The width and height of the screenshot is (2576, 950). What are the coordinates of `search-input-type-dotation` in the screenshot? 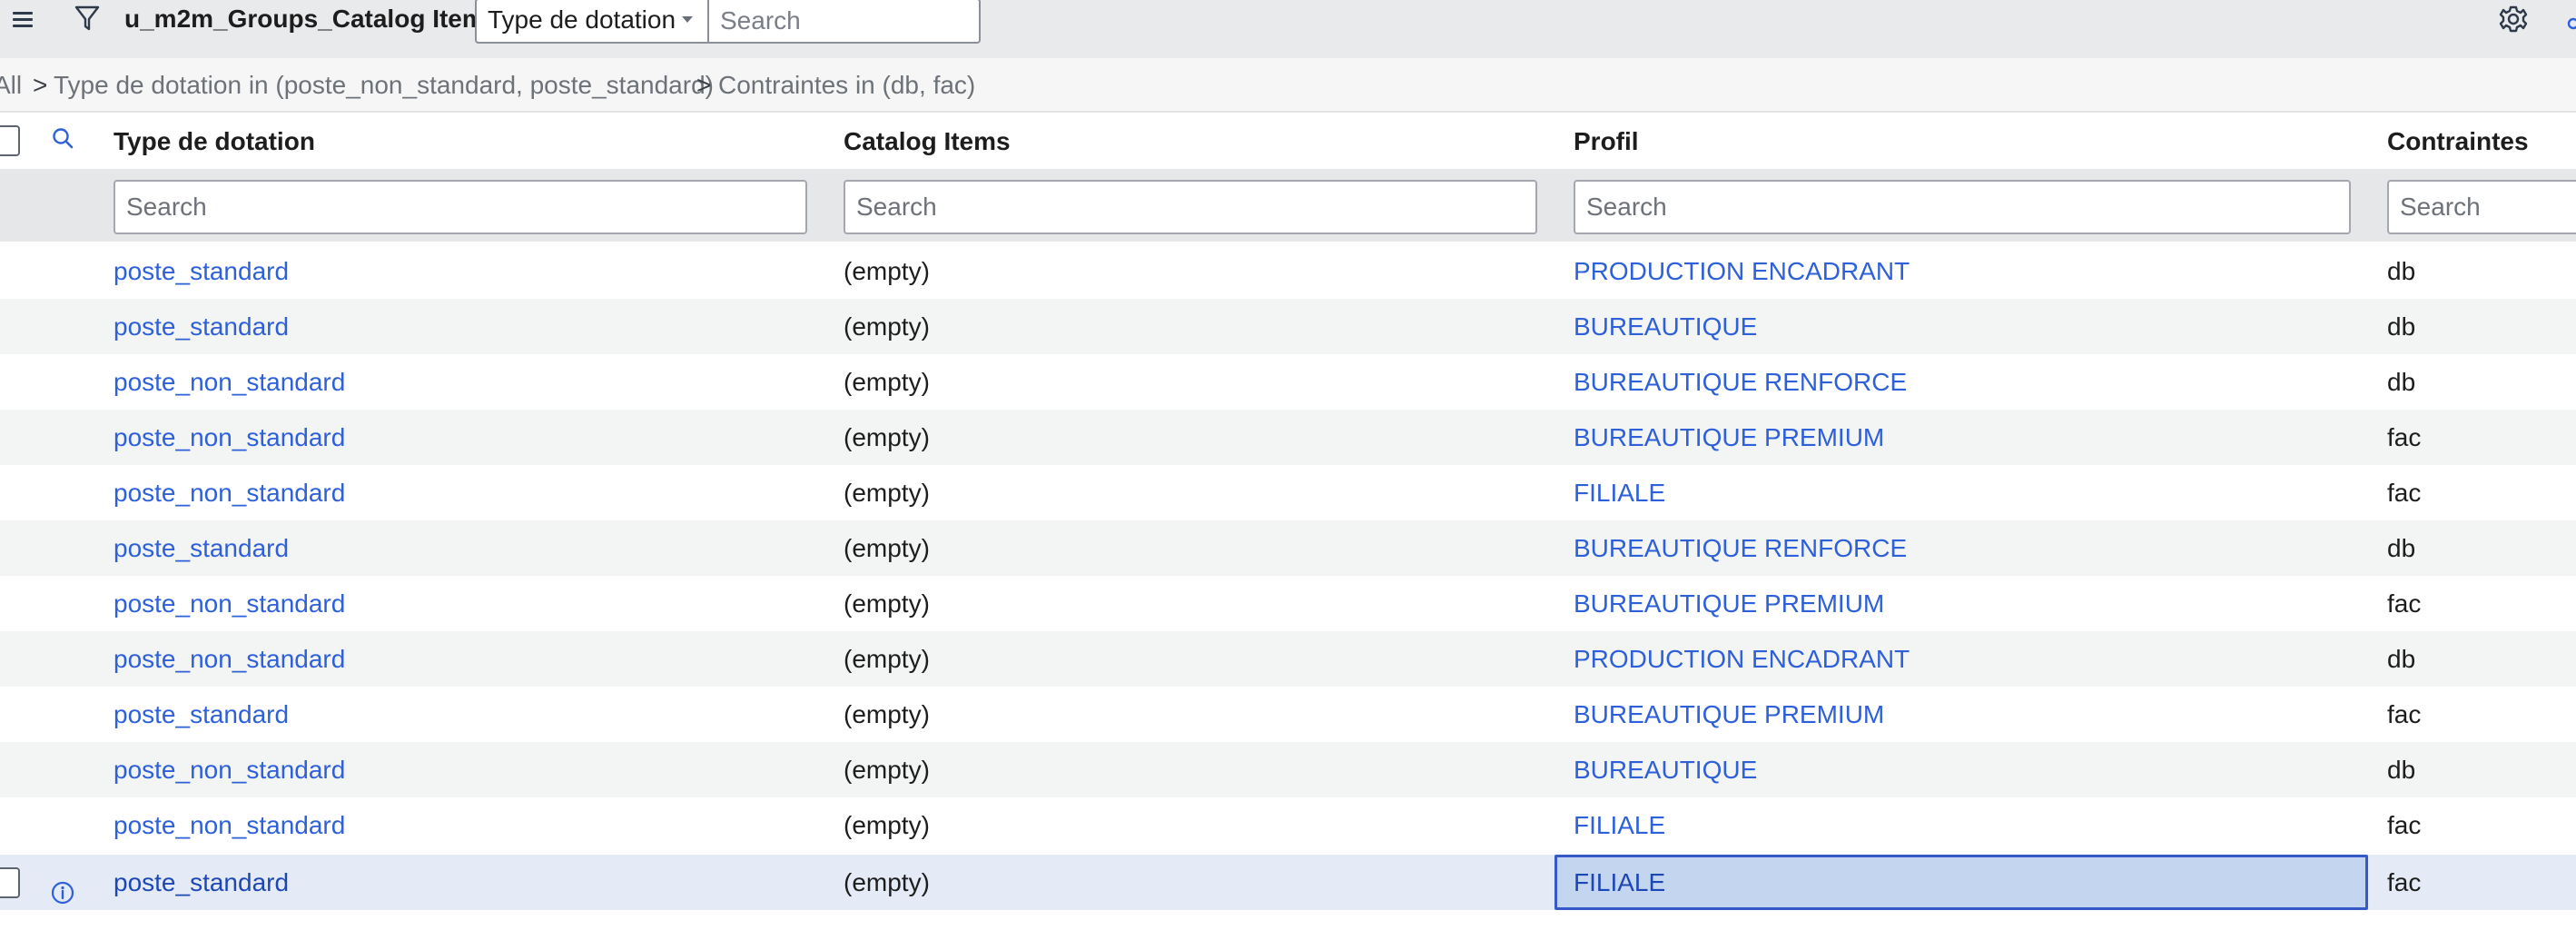 It's located at (460, 207).